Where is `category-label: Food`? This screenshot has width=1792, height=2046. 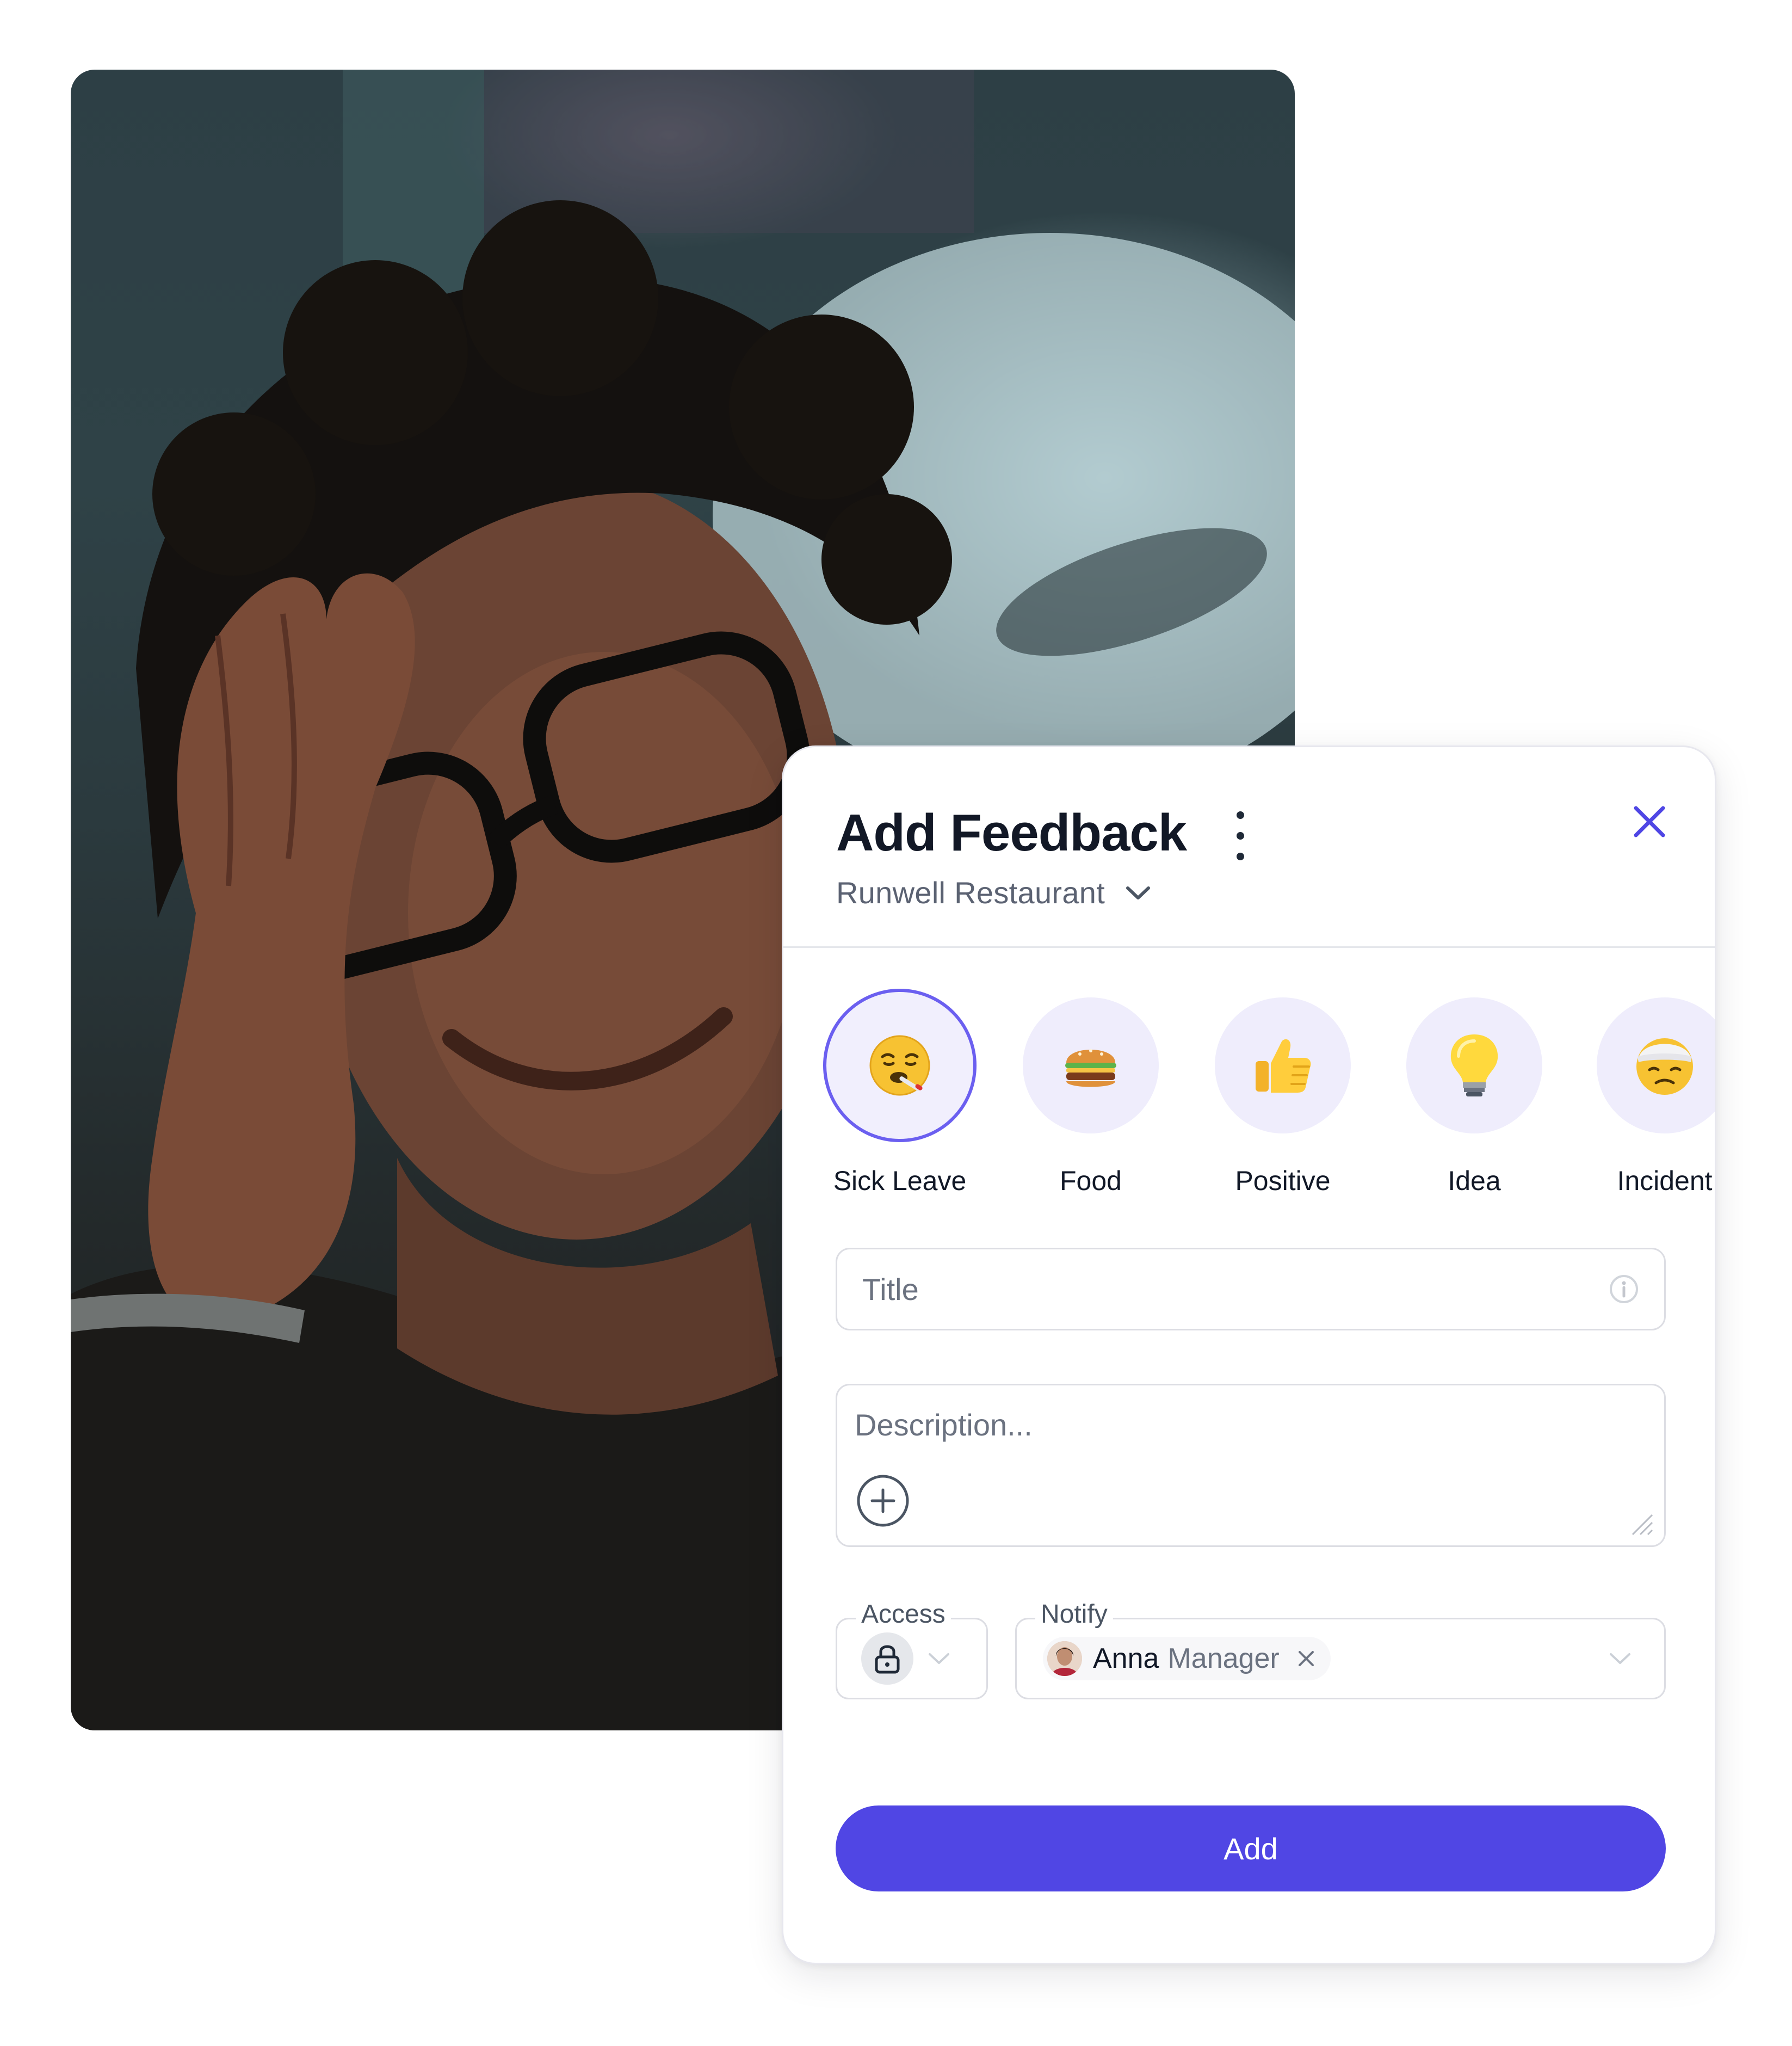
category-label: Food is located at coordinates (1091, 1181).